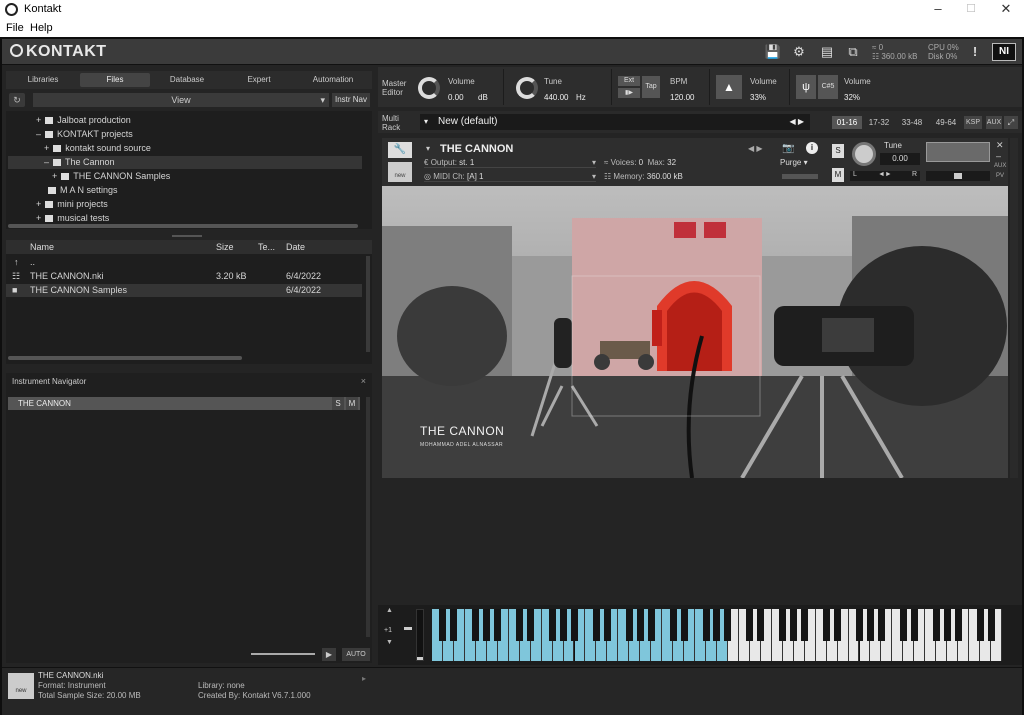 This screenshot has width=1024, height=715. Describe the element at coordinates (682, 97) in the screenshot. I see `bpm-value: 120.00` at that location.